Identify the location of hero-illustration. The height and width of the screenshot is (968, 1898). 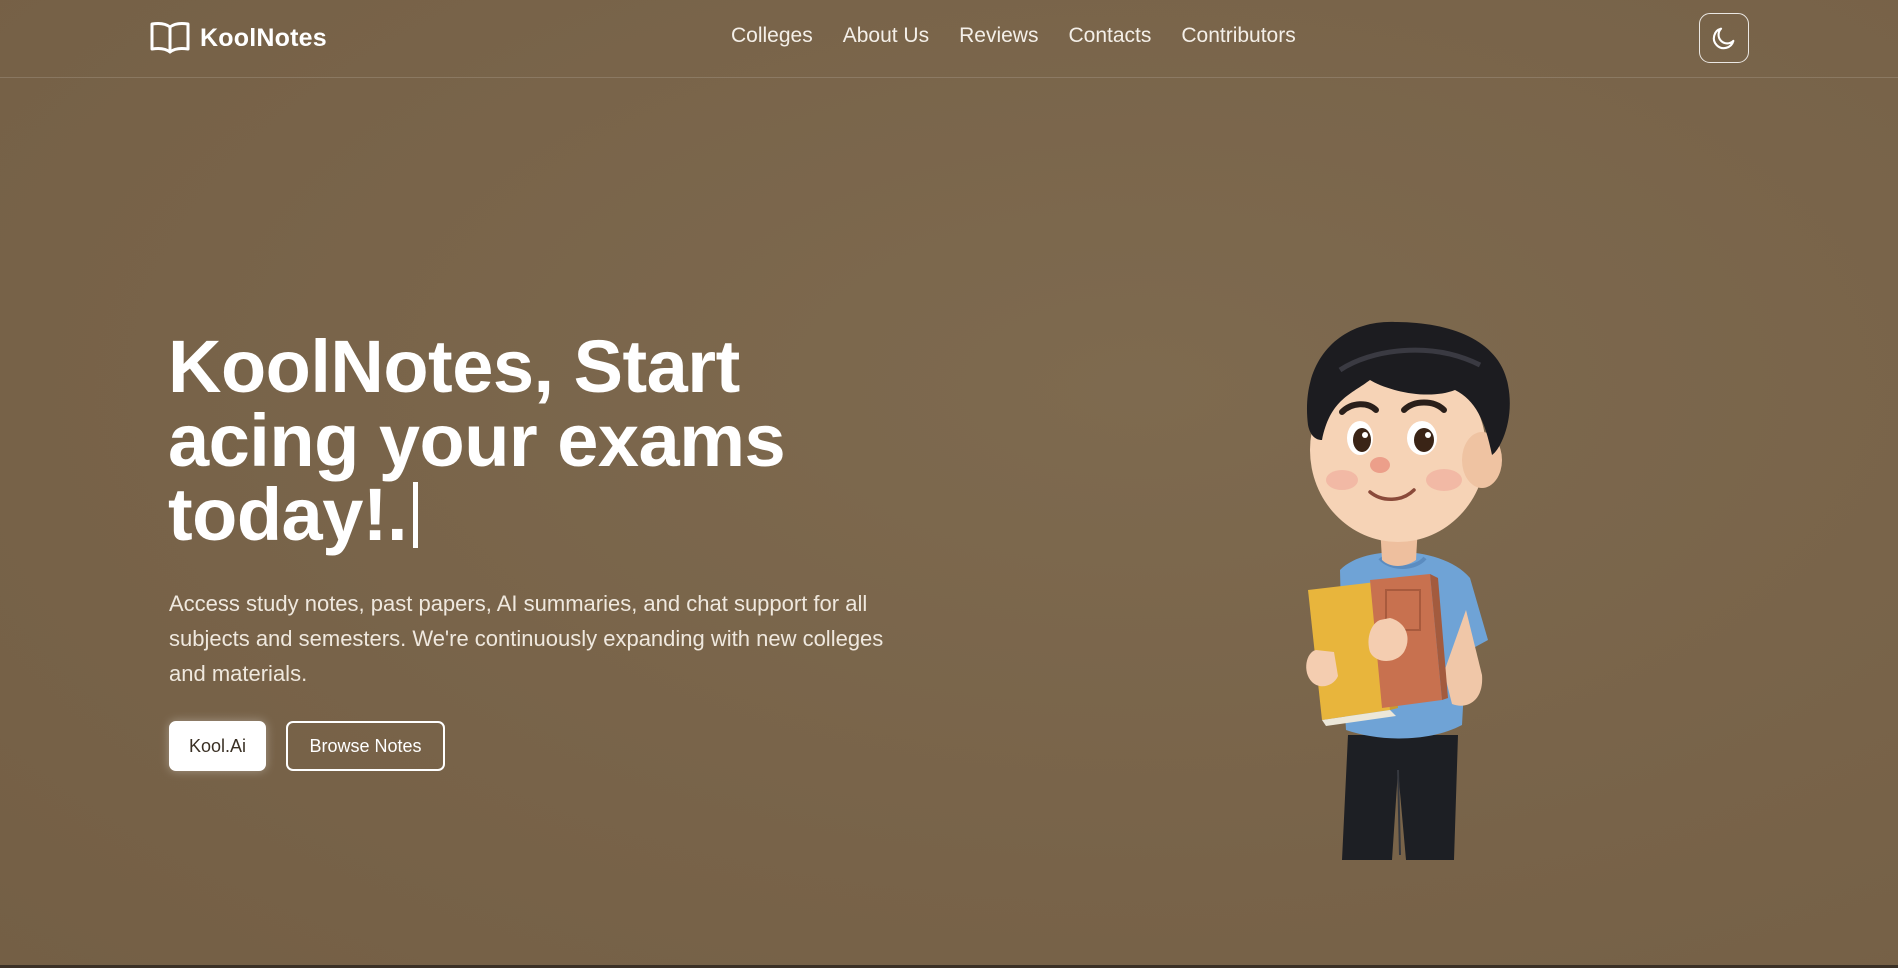
(1408, 590).